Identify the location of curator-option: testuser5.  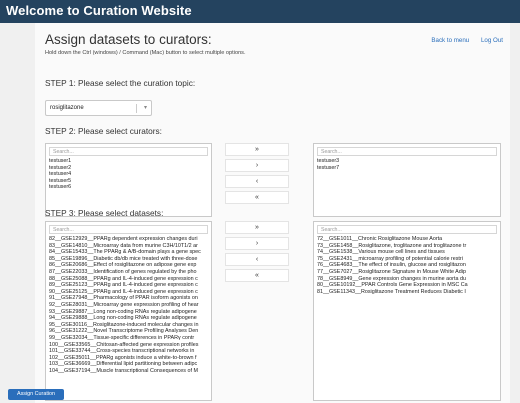
(128, 181).